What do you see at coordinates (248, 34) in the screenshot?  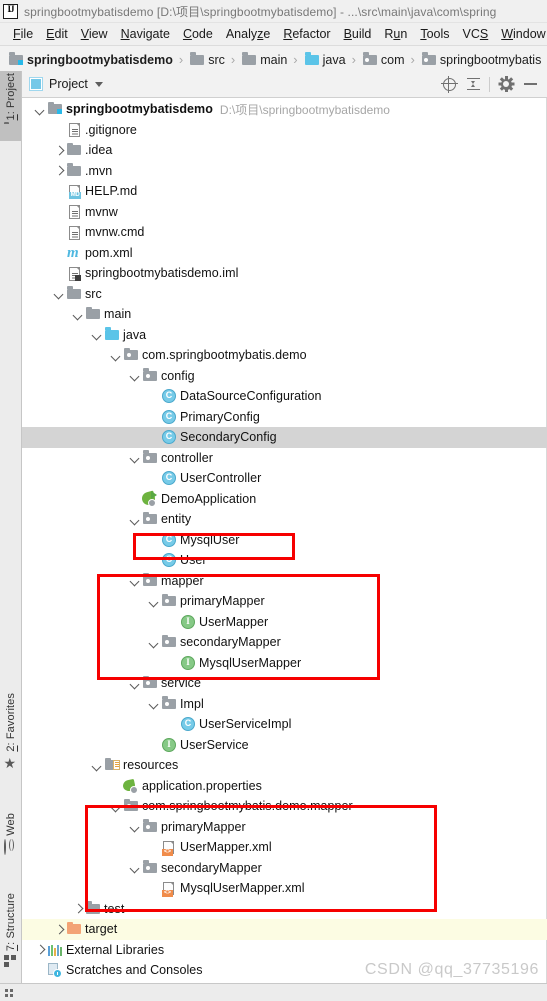 I see `menu-item-analyze: Analyze` at bounding box center [248, 34].